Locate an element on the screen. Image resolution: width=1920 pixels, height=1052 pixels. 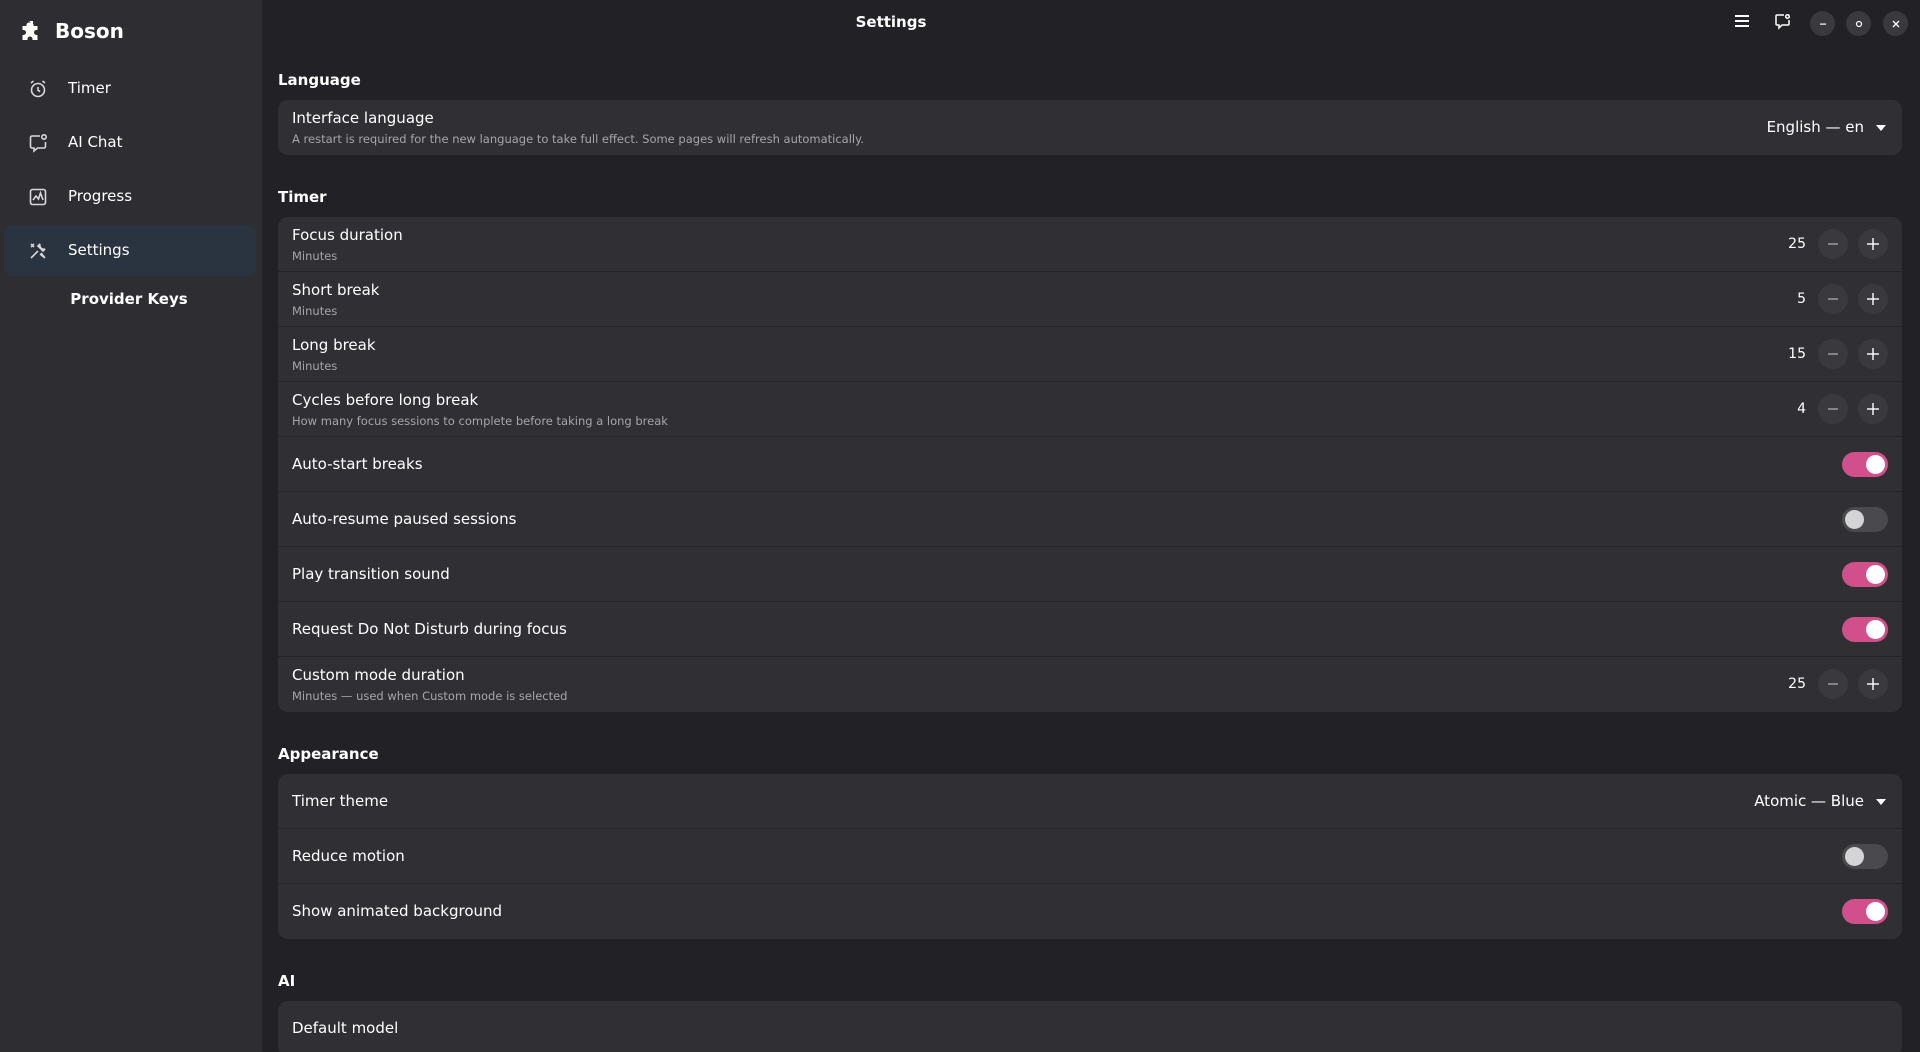
section-title-appearance: Appearance is located at coordinates (328, 754).